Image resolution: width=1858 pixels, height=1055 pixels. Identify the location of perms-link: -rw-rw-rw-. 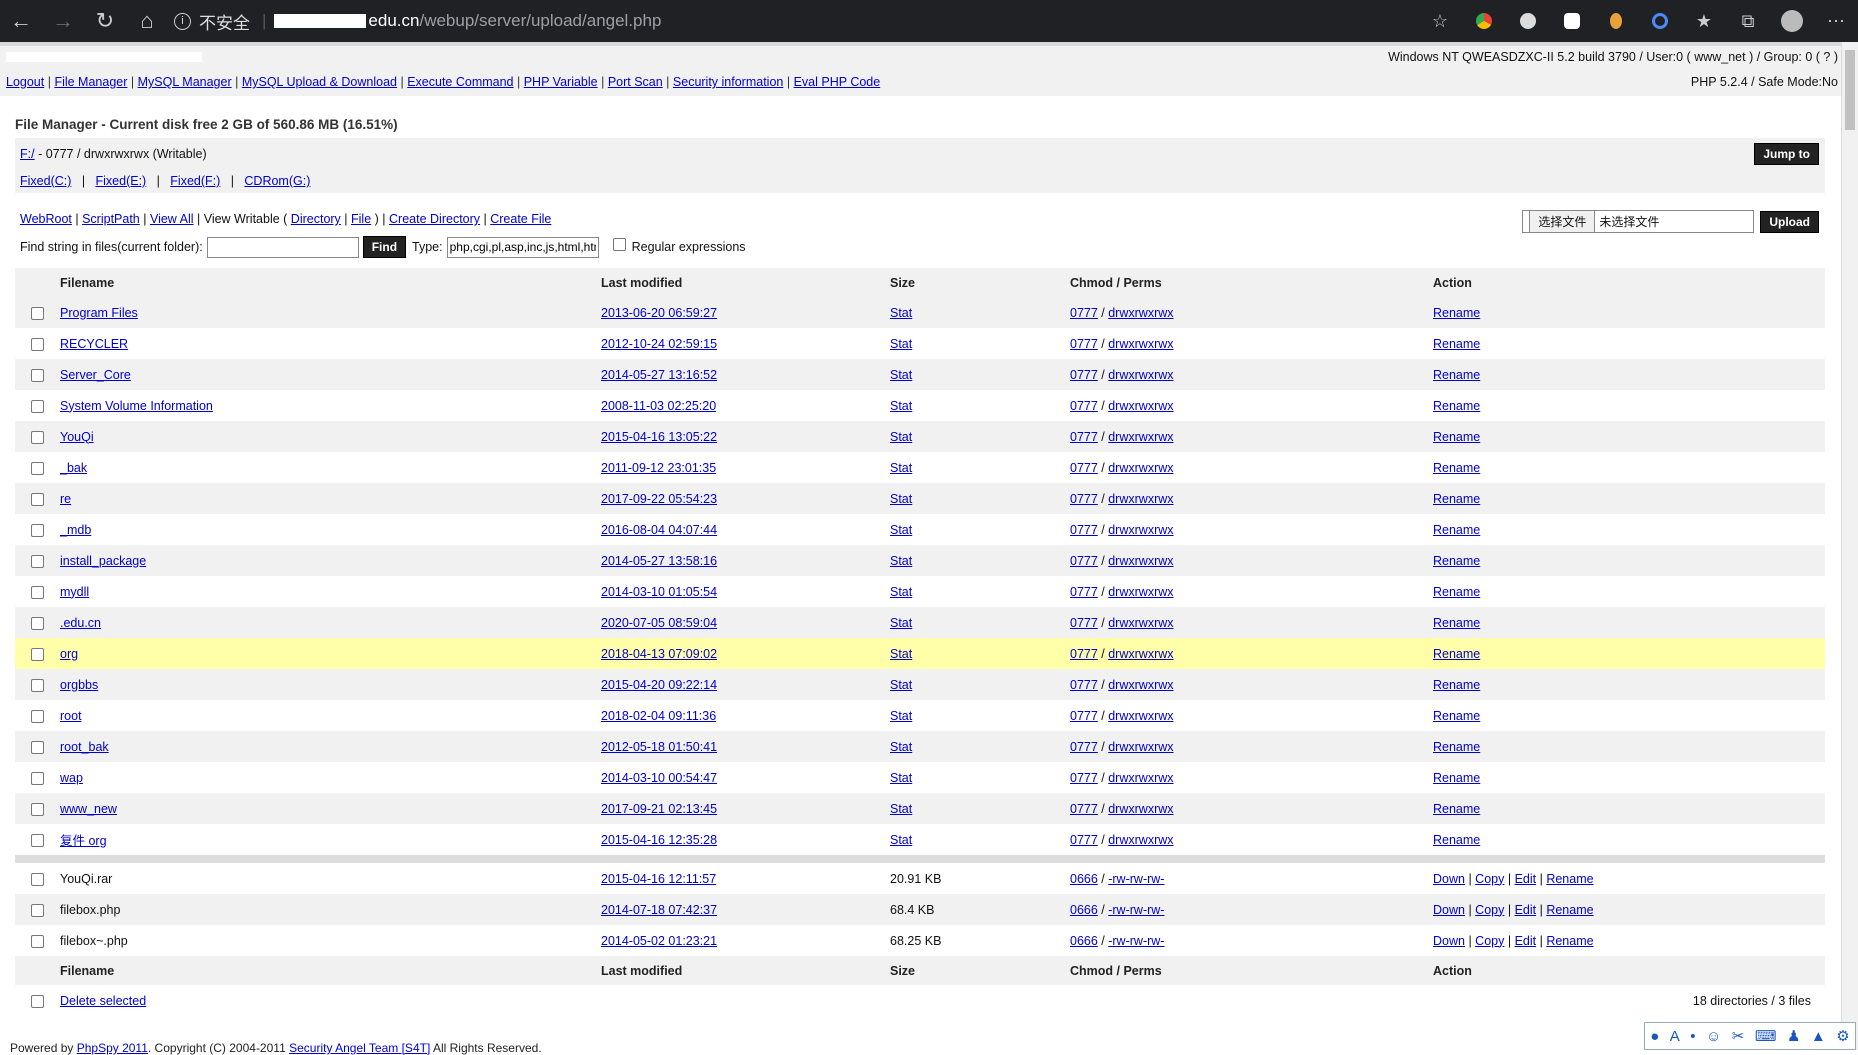
(1136, 910).